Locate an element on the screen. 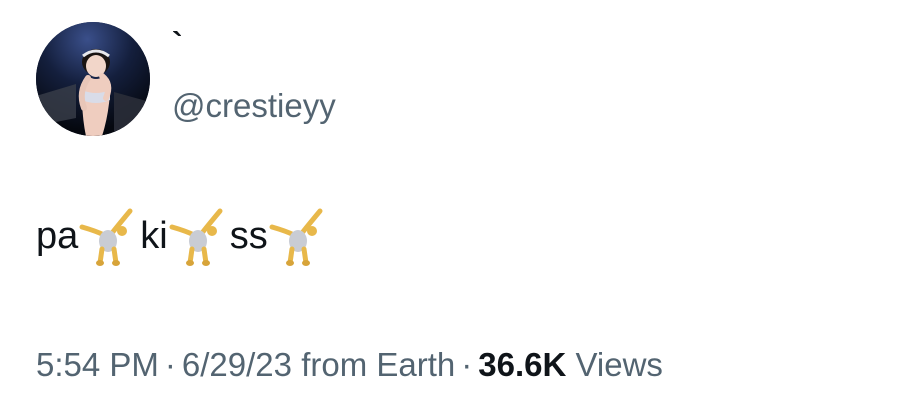  tweet-text-segment: ki is located at coordinates (154, 236).